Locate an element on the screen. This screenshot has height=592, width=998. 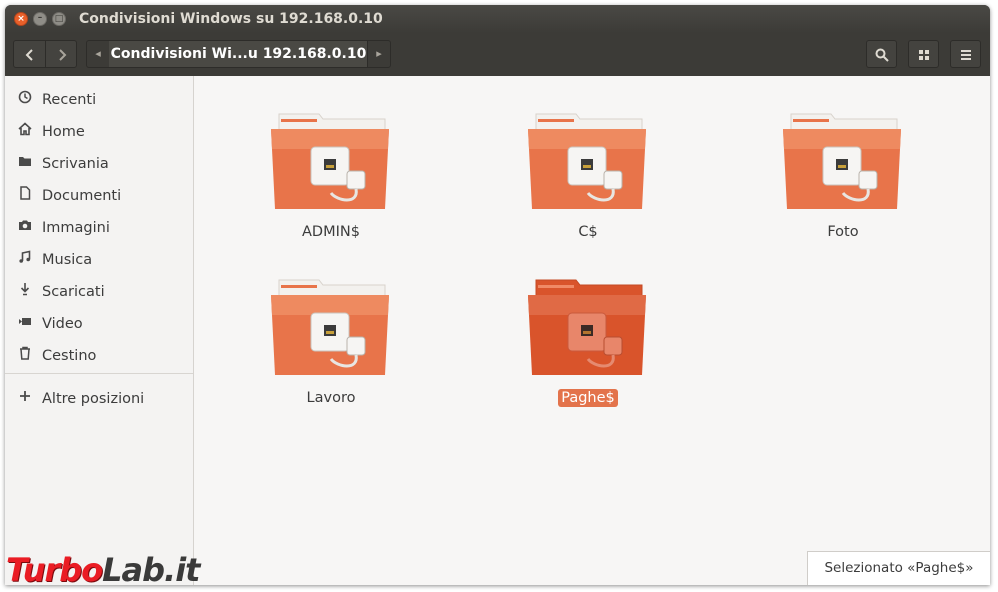
network-share-item: C$ is located at coordinates (588, 184).